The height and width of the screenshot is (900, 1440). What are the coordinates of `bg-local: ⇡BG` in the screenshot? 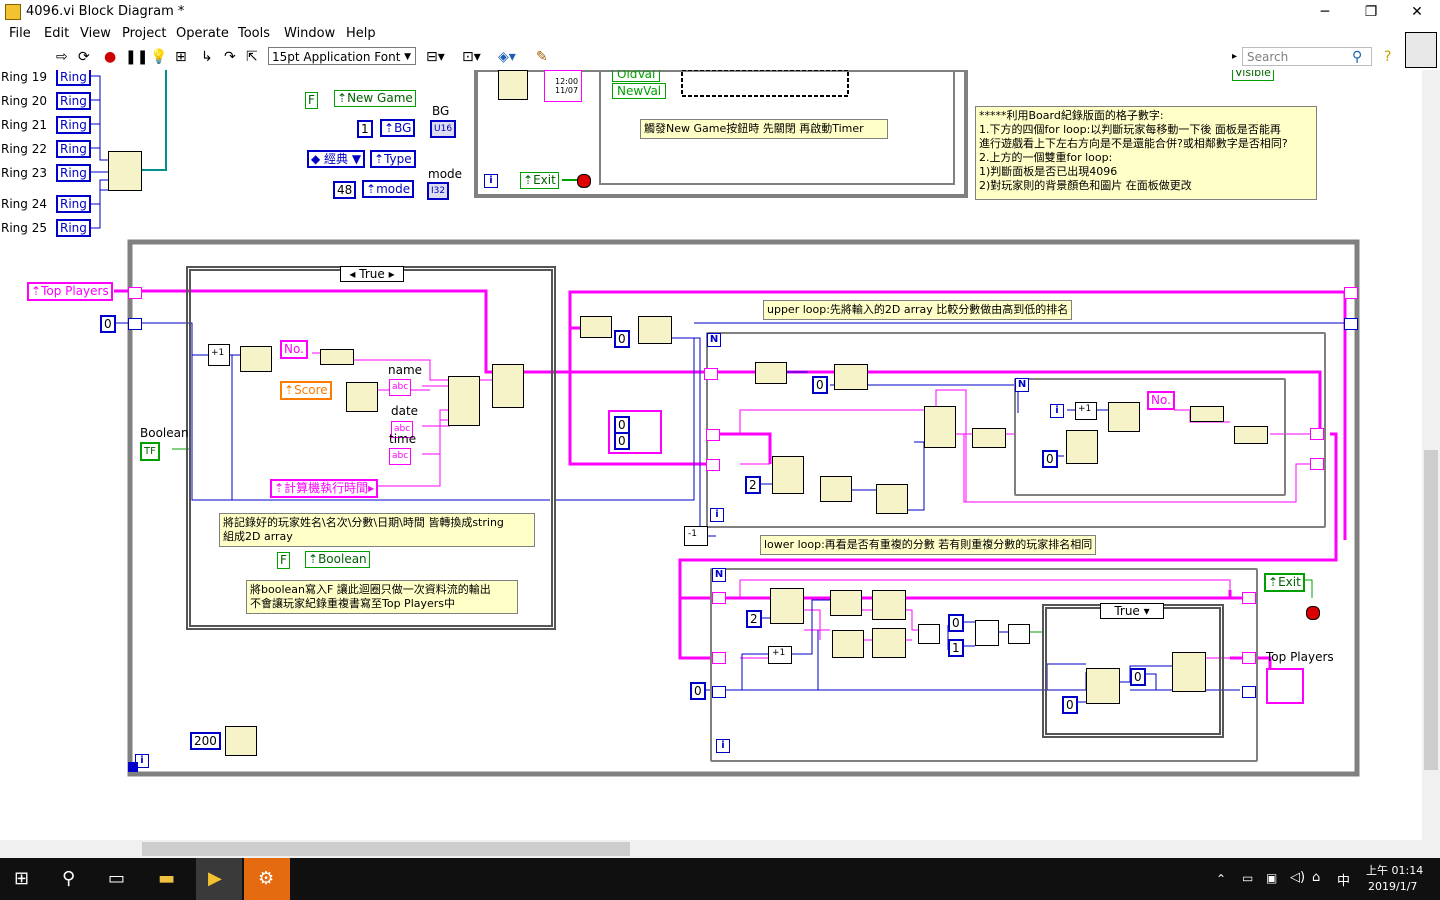 It's located at (398, 128).